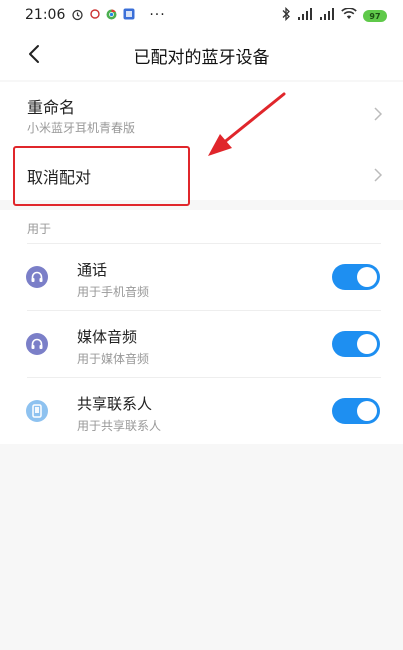 The height and width of the screenshot is (650, 403). Describe the element at coordinates (37, 344) in the screenshot. I see `headphone-icon` at that location.